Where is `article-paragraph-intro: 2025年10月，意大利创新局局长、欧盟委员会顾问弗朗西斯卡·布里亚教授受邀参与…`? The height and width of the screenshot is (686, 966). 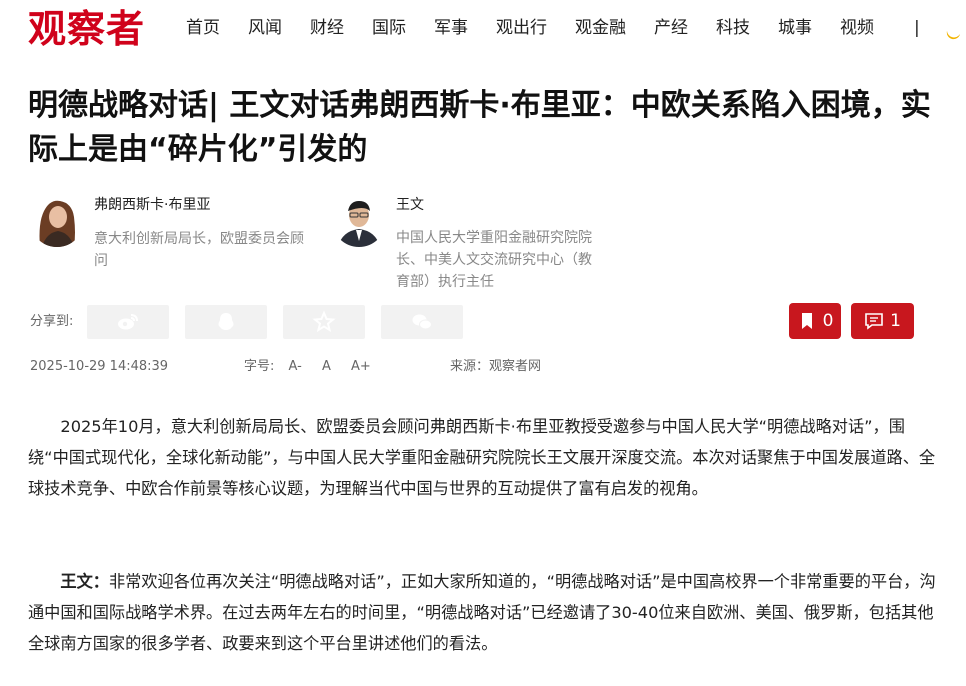
article-paragraph-intro: 2025年10月，意大利创新局局长、欧盟委员会顾问弗朗西斯卡·布里亚教授受邀参与… is located at coordinates (484, 457).